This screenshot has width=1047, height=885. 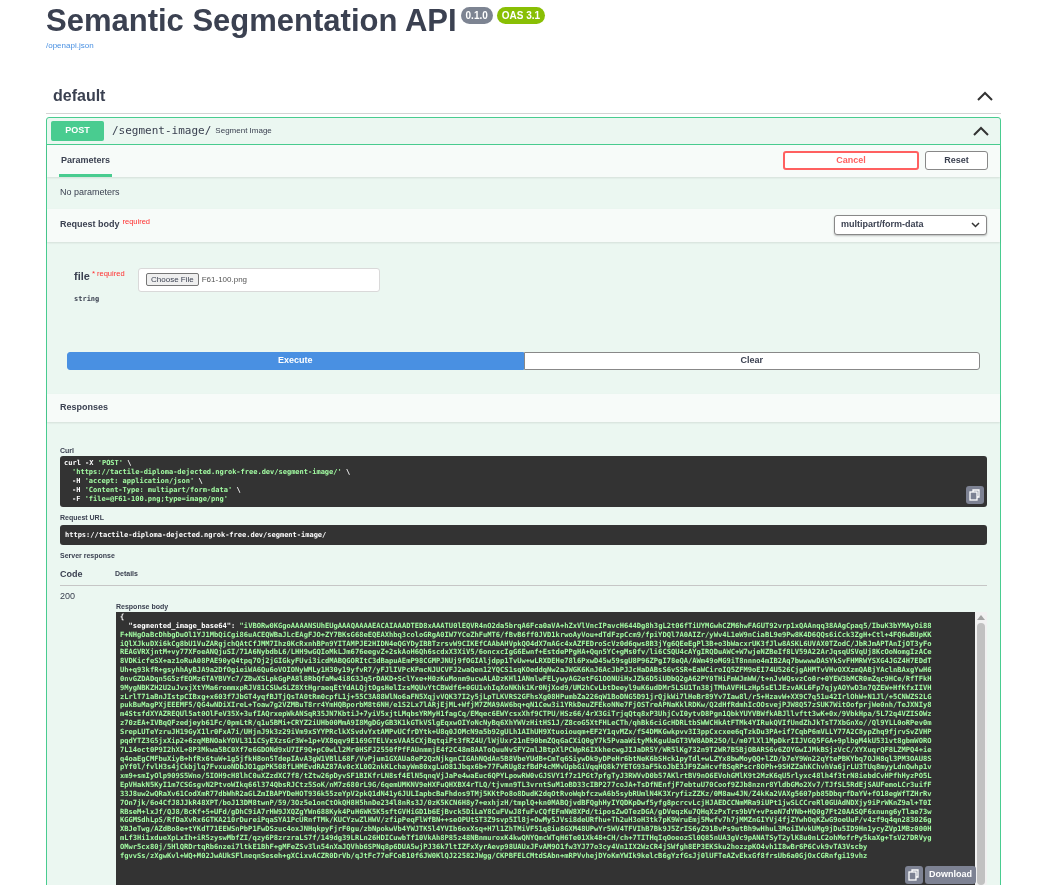 What do you see at coordinates (956, 160) in the screenshot?
I see `reset-button: Reset` at bounding box center [956, 160].